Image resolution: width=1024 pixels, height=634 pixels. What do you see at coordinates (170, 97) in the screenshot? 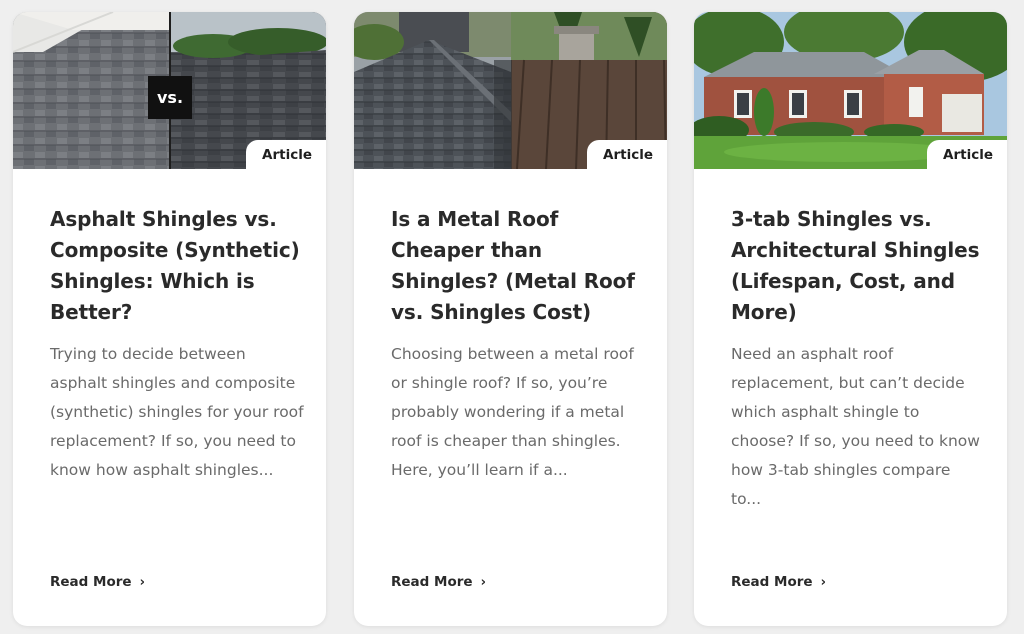
I see `vs-label: vs.` at bounding box center [170, 97].